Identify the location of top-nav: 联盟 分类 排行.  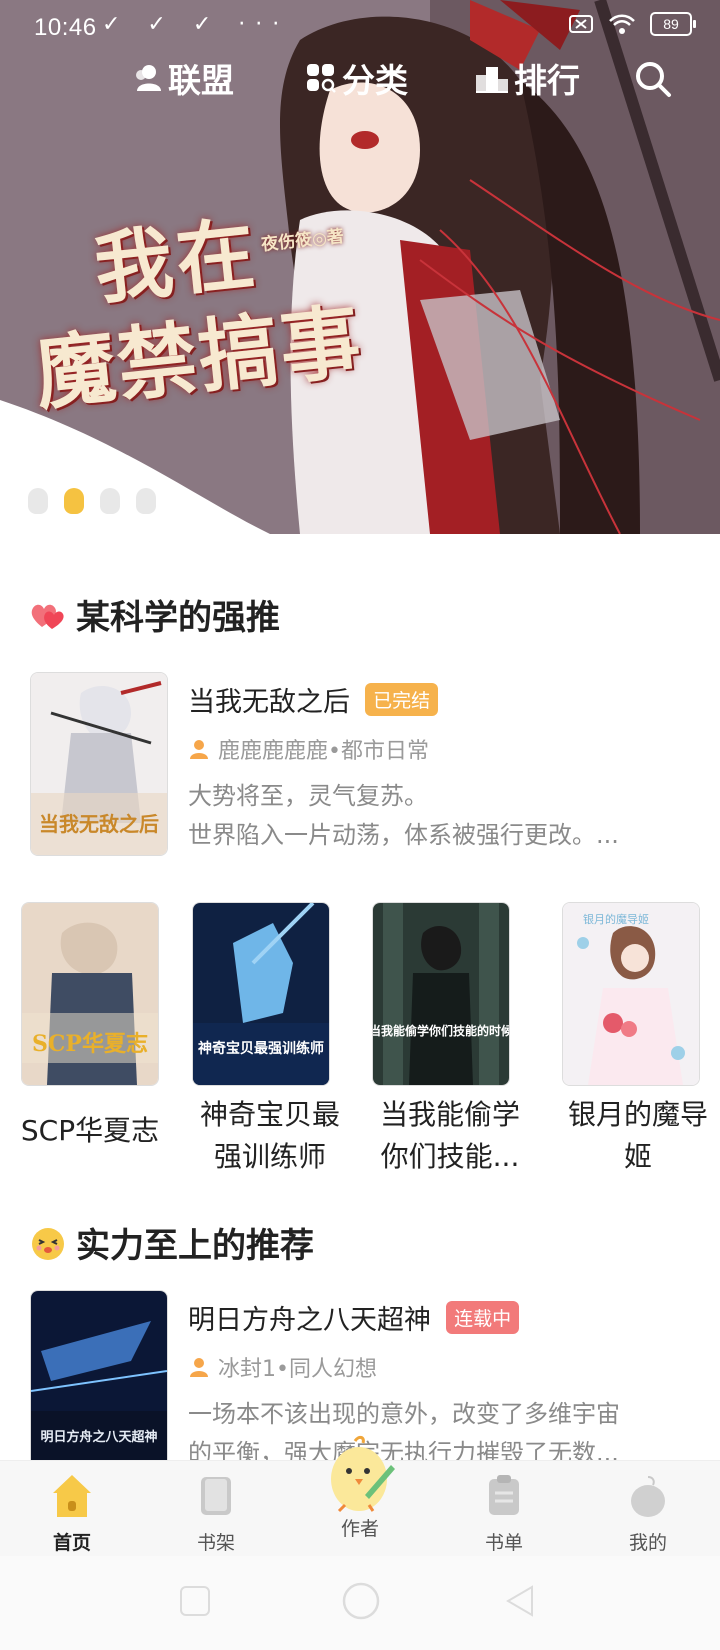
(360, 80).